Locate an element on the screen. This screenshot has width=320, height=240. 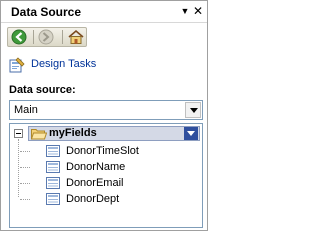
tree-field-label: DonorTimeSlot is located at coordinates (102, 151).